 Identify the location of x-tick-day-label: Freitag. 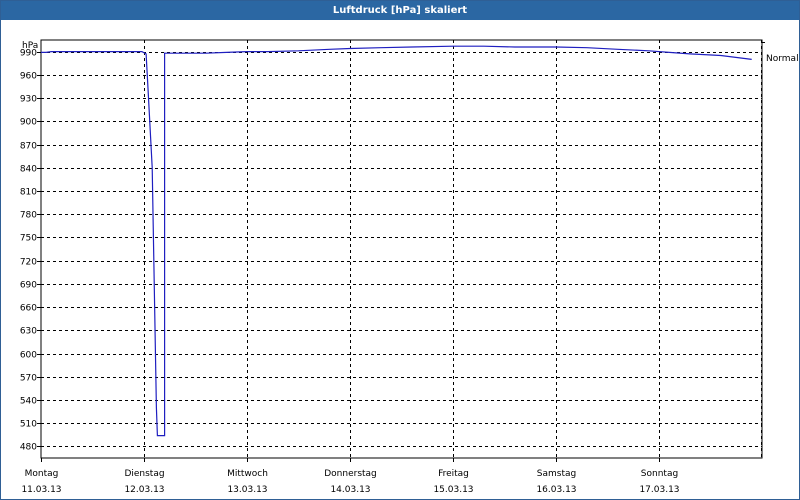
(453, 474).